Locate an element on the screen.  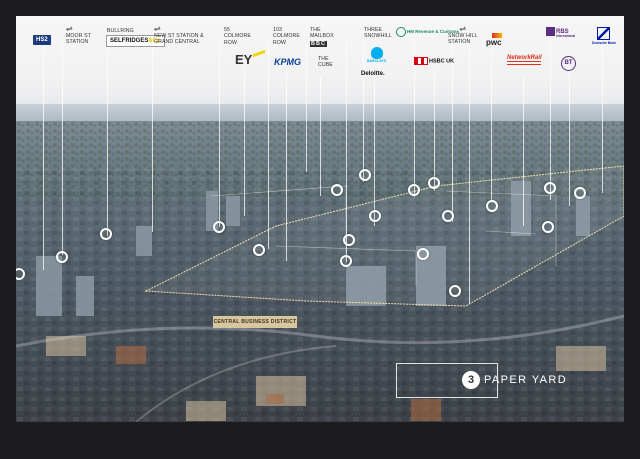
paper-yard-marker: 3 PAPER YARD is located at coordinates (514, 380).